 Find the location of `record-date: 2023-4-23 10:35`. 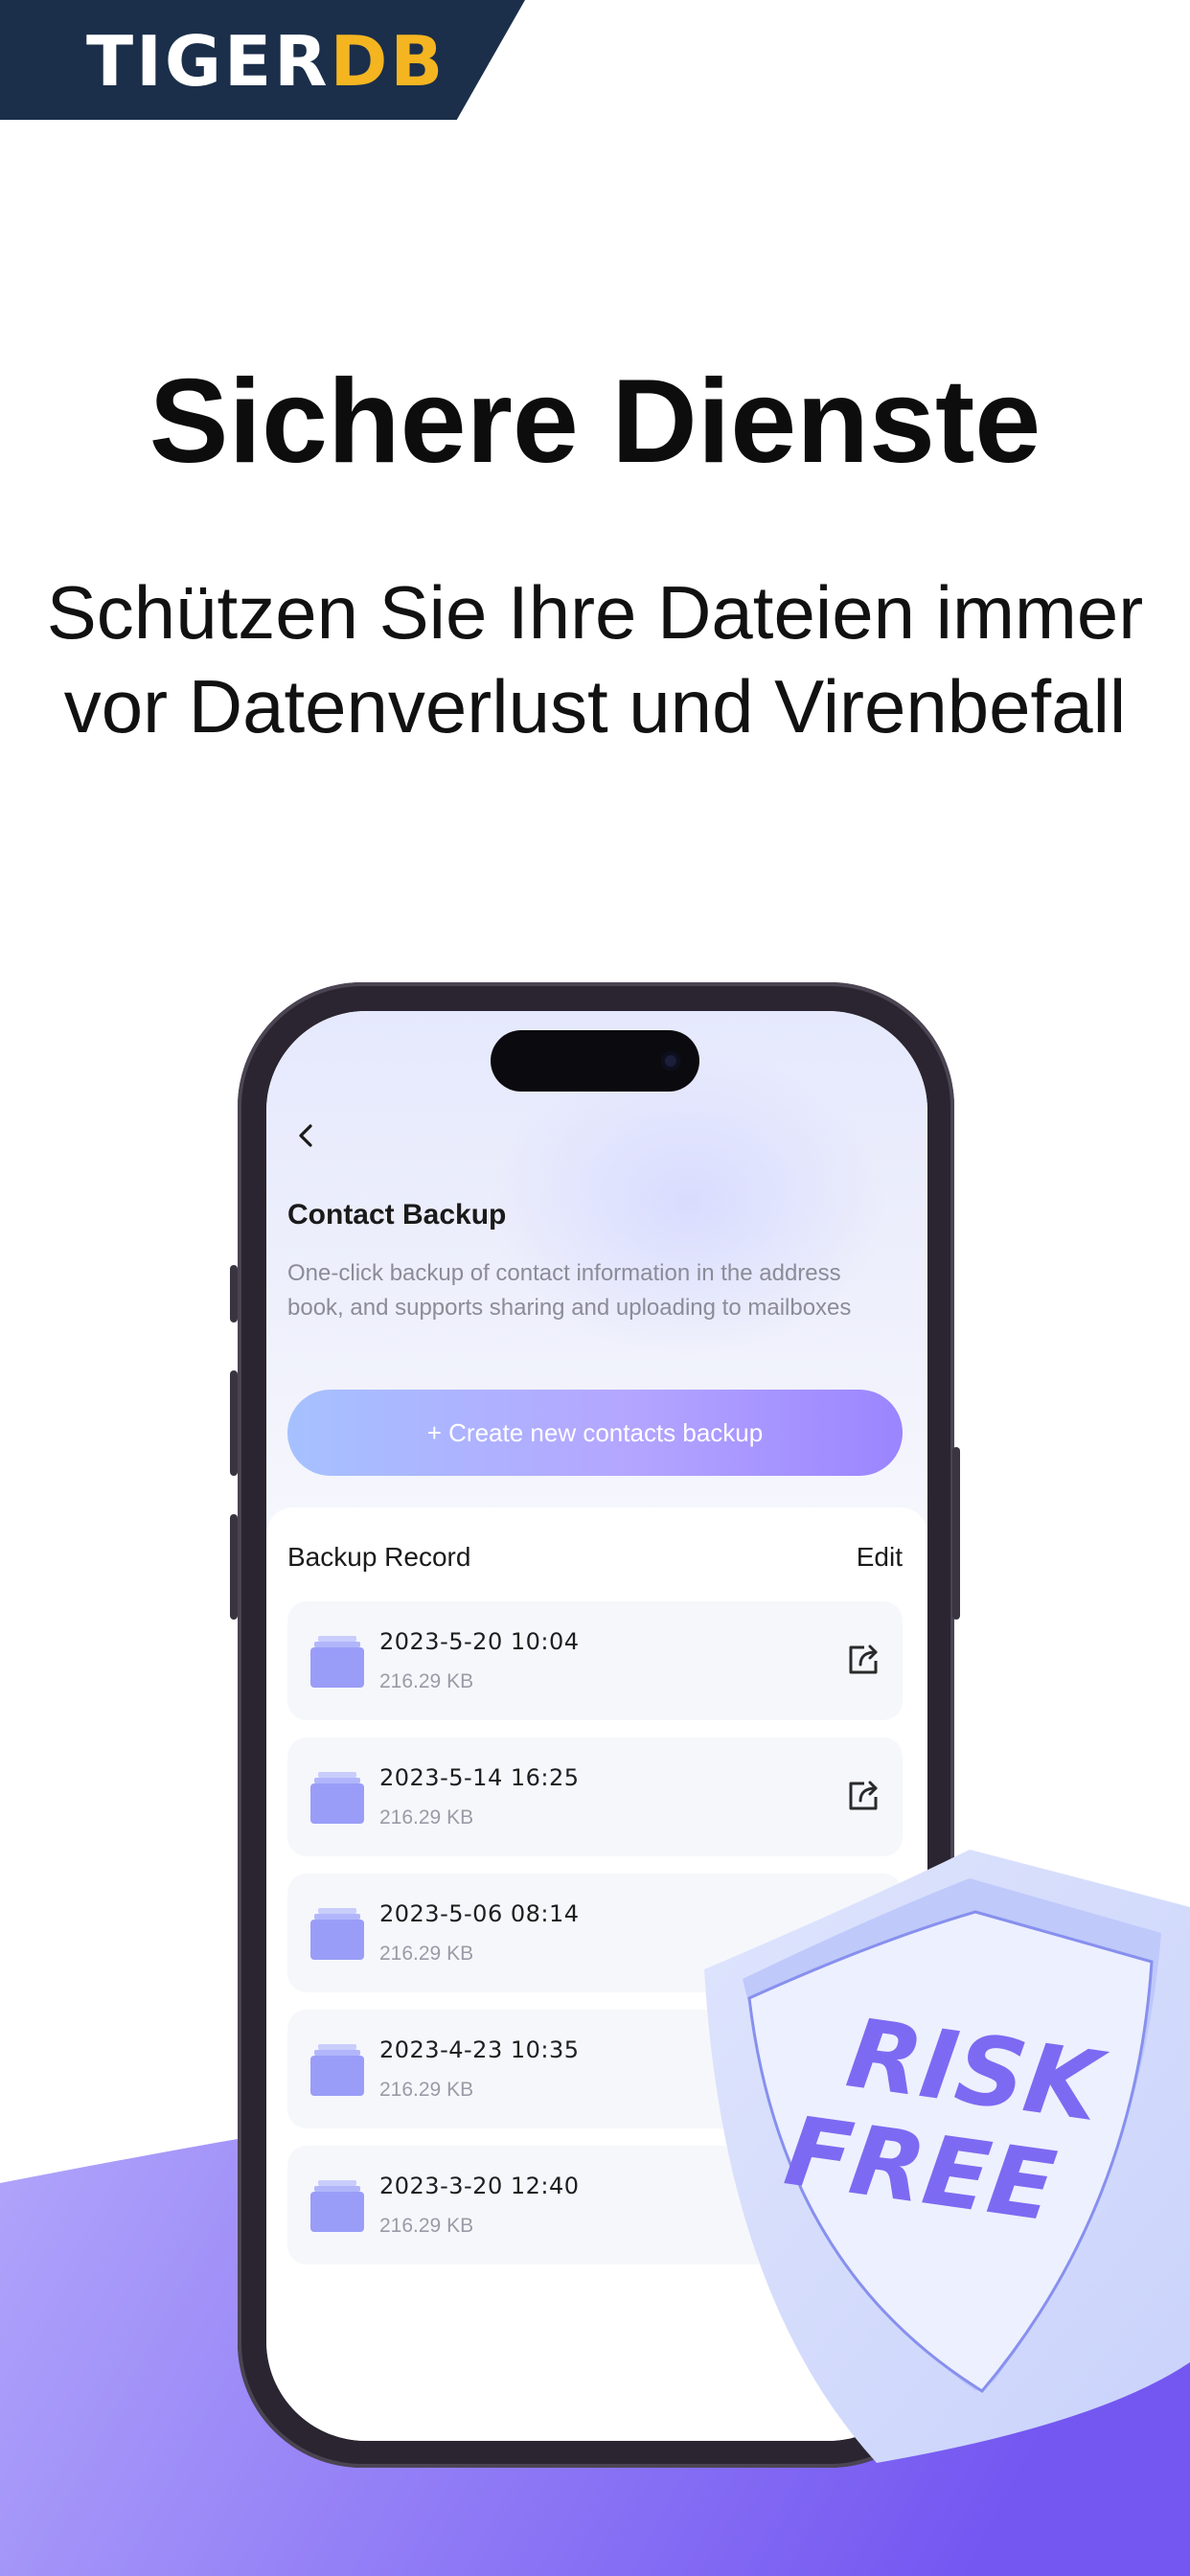

record-date: 2023-4-23 10:35 is located at coordinates (480, 2049).